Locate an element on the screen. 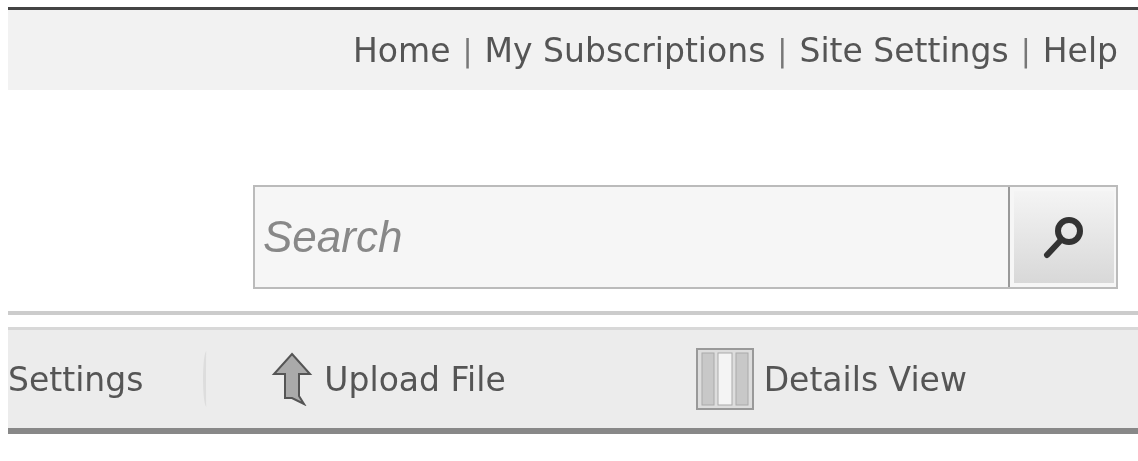  upload-file-button: Upload File is located at coordinates (388, 379).